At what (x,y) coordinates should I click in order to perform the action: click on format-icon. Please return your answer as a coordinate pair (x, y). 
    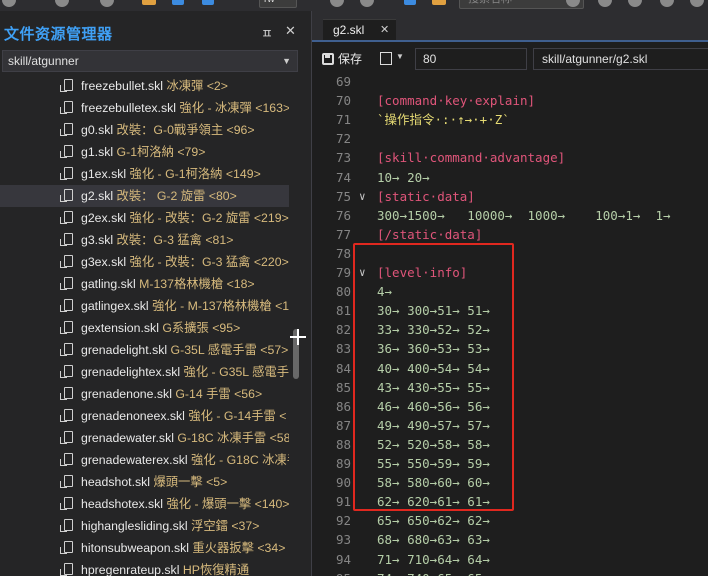
    Looking at the image, I should click on (386, 58).